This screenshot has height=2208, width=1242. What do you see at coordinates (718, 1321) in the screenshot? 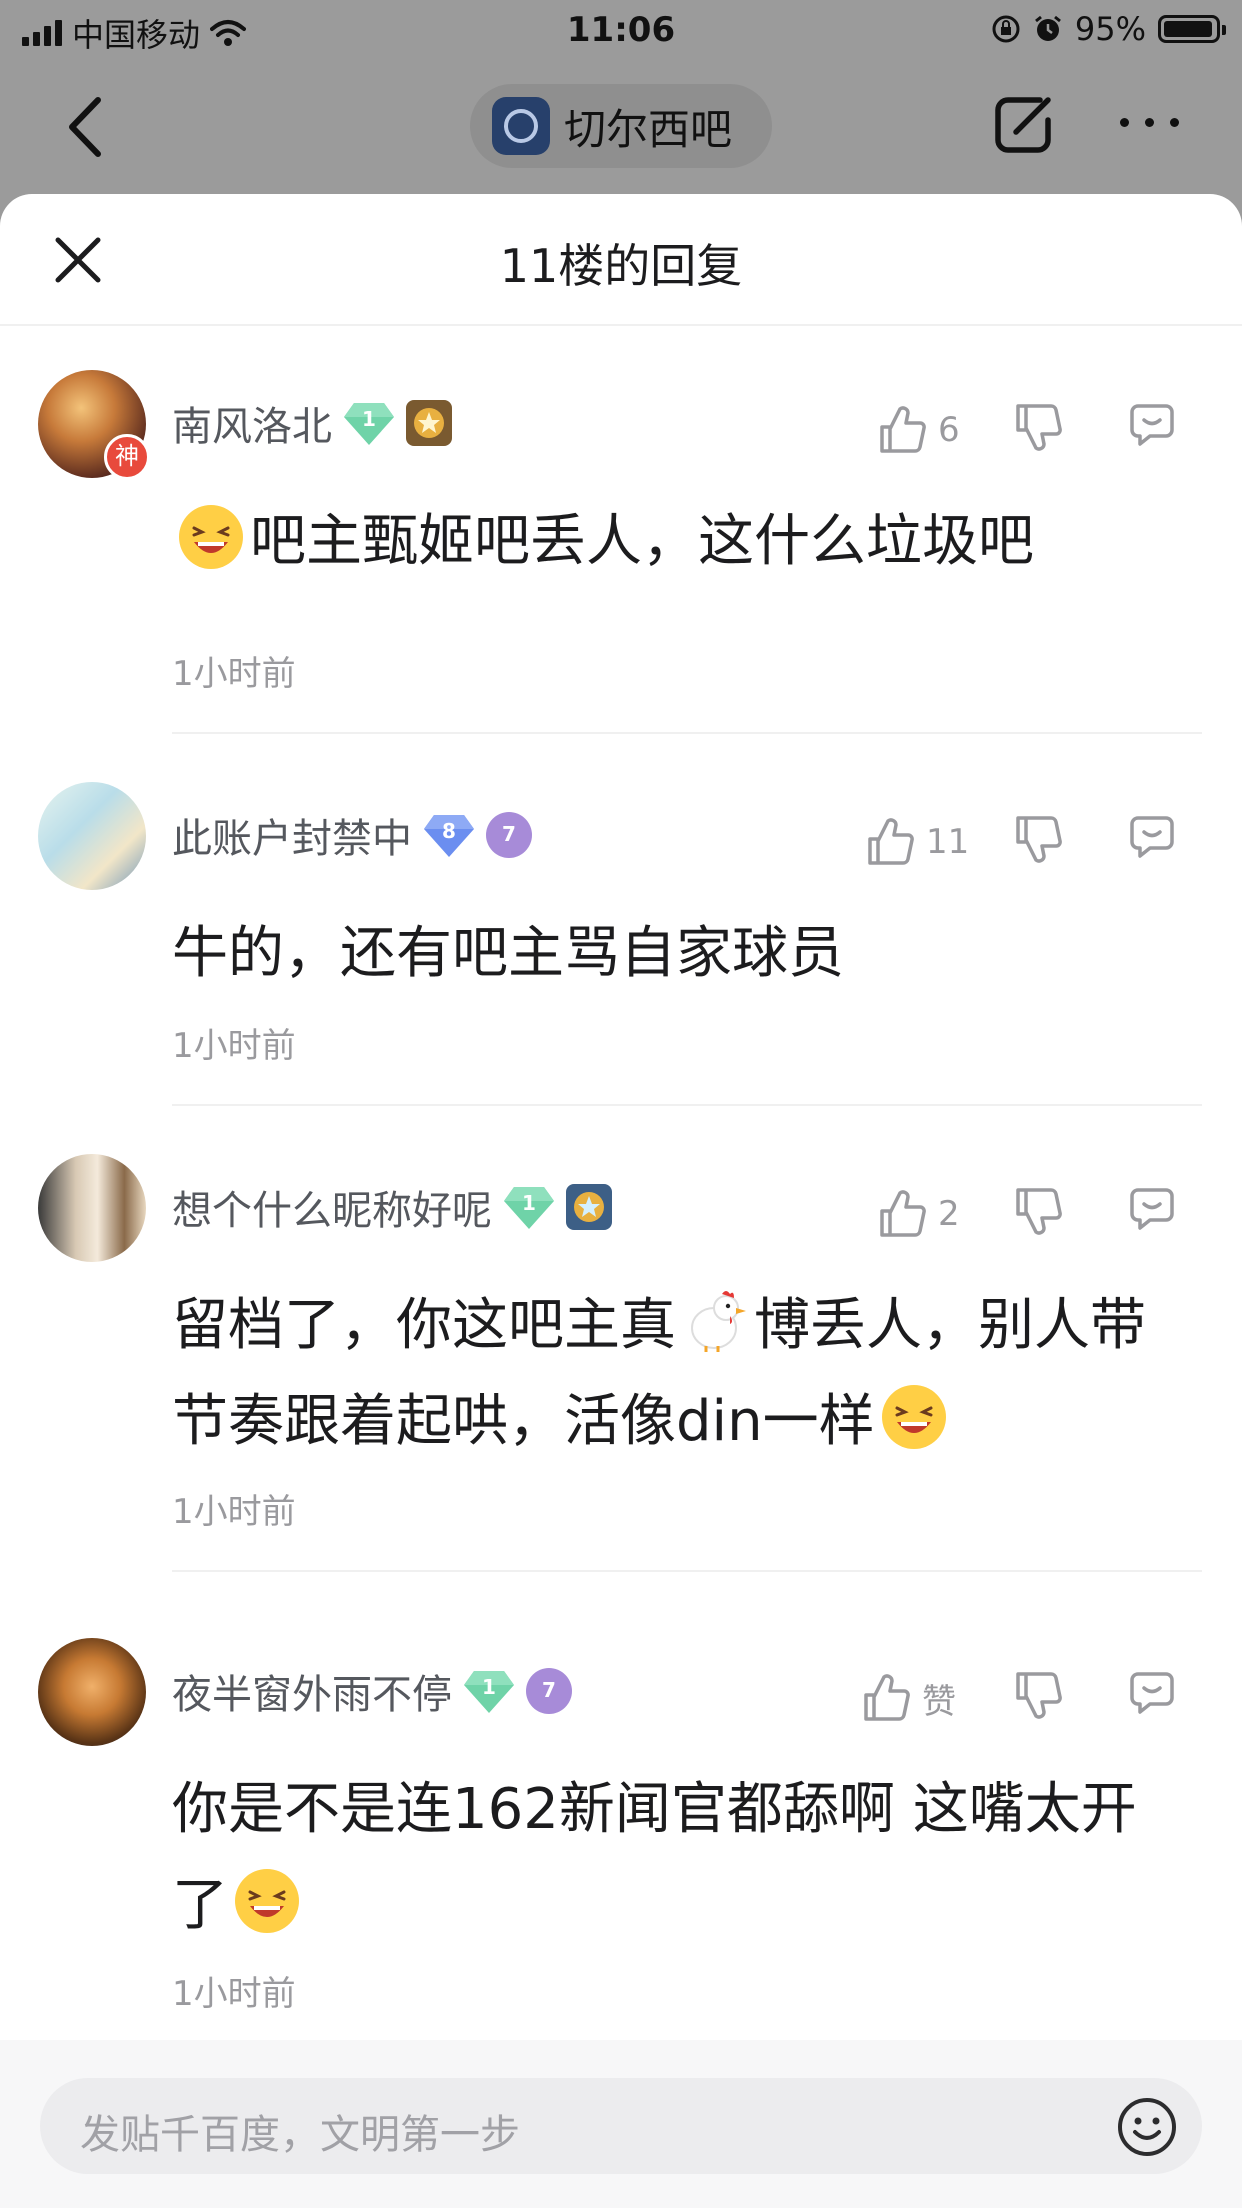
I see `chicken-emoji-icon` at bounding box center [718, 1321].